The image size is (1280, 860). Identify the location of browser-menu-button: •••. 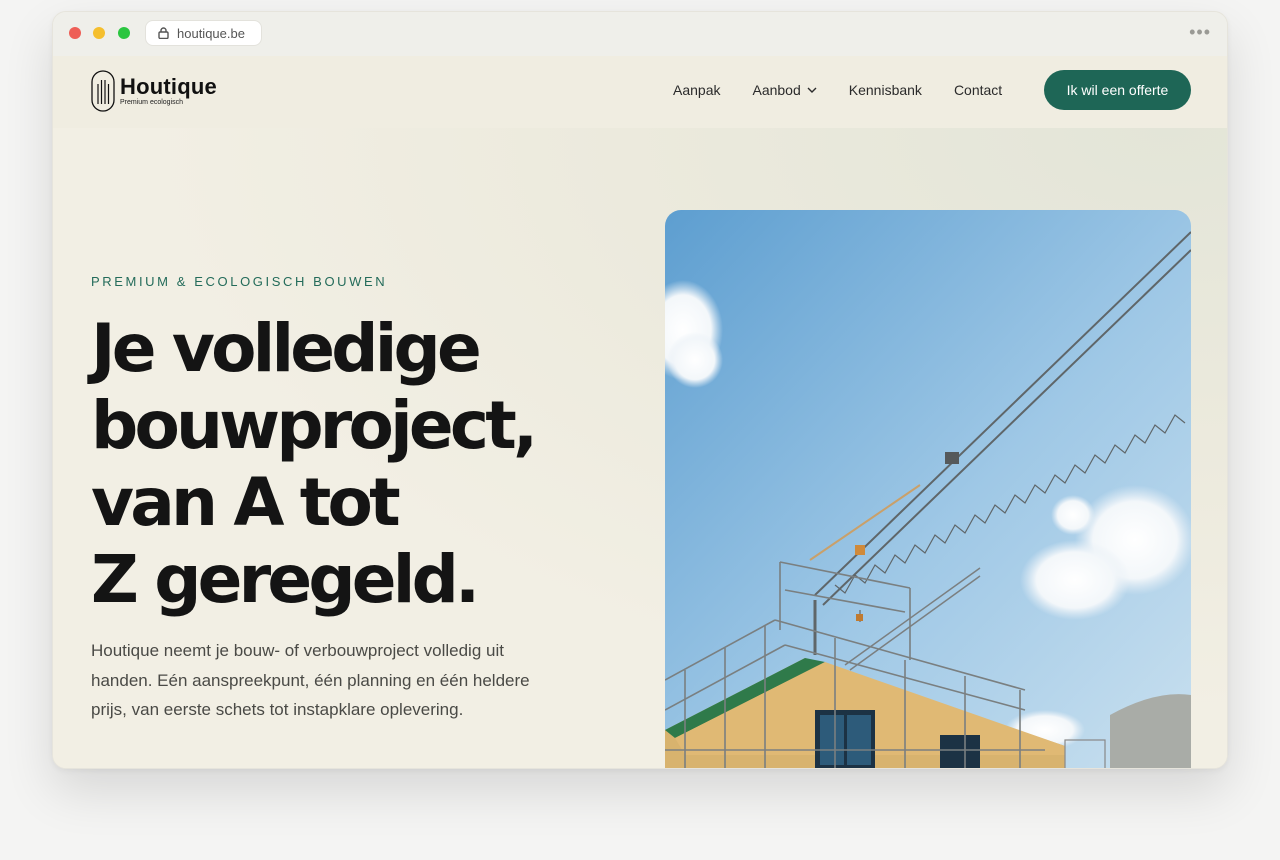
(1200, 32).